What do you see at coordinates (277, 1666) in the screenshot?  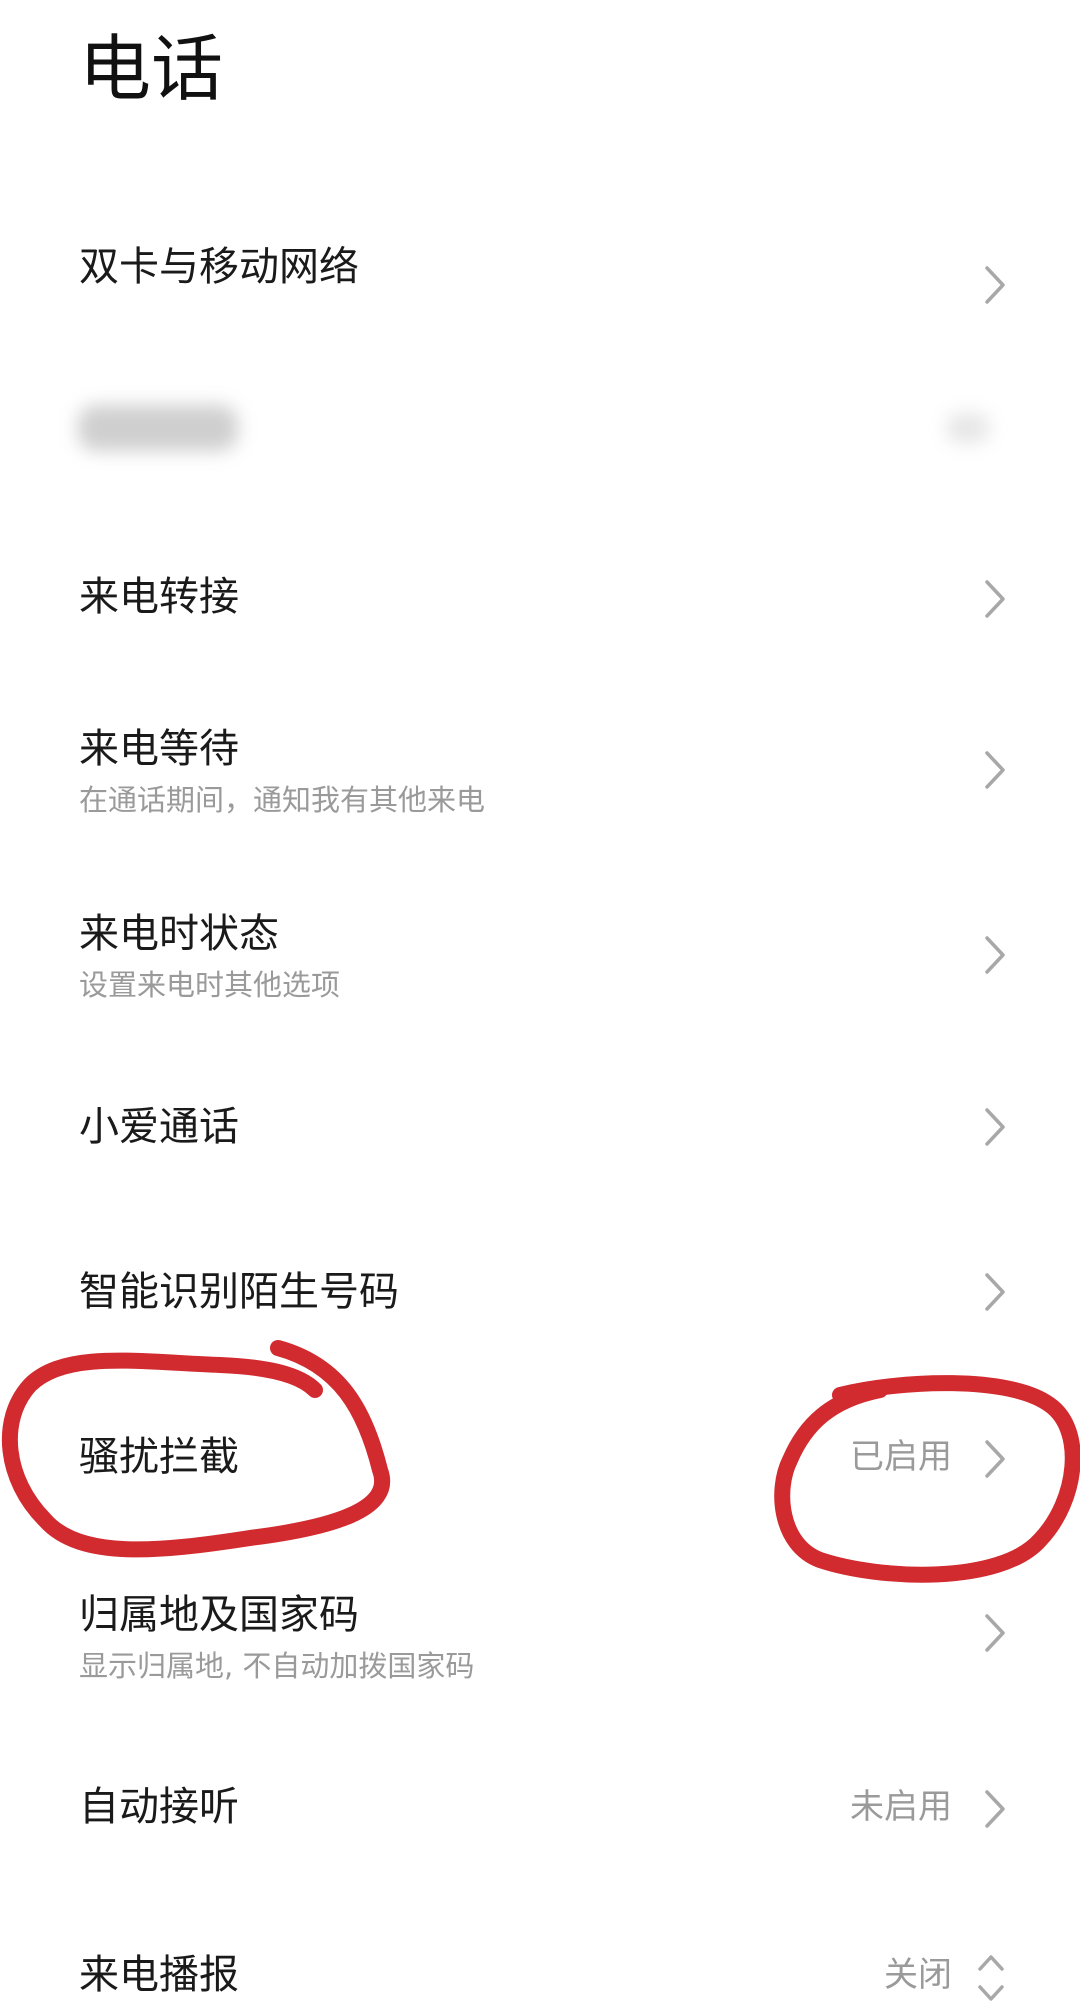 I see `settings-item-subtitle: 显示归属地, 不自动加拨国家码` at bounding box center [277, 1666].